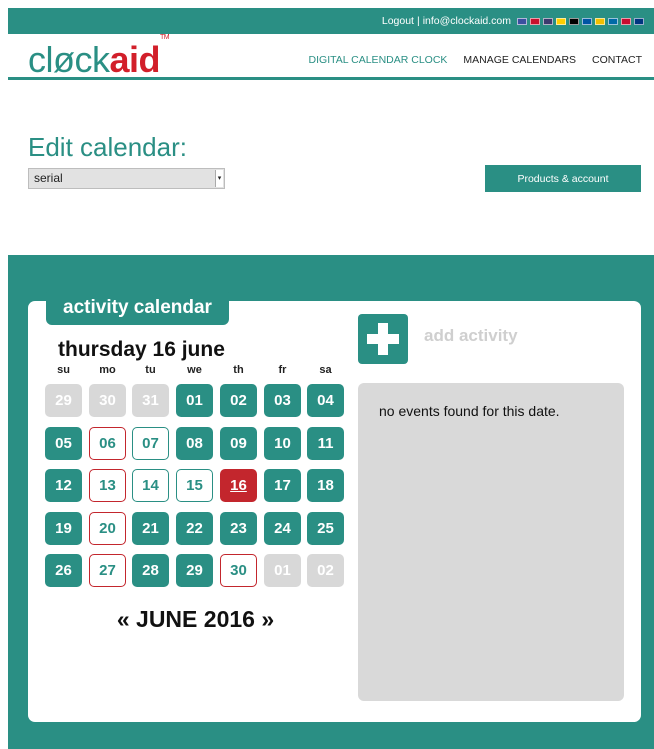 This screenshot has height=749, width=654. I want to click on es-flag-icon, so click(600, 21).